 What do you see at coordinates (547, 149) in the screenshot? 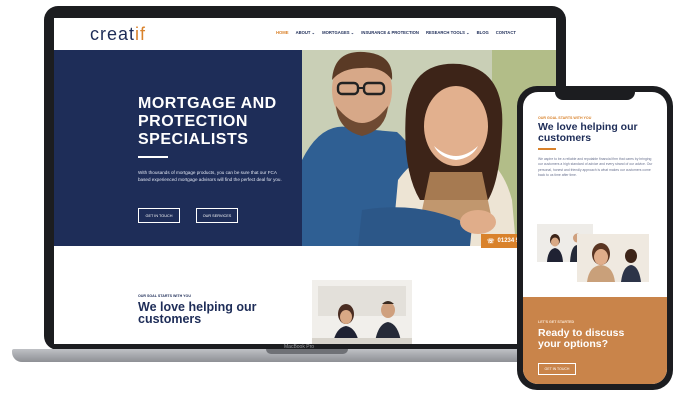
I see `mobile-divider` at bounding box center [547, 149].